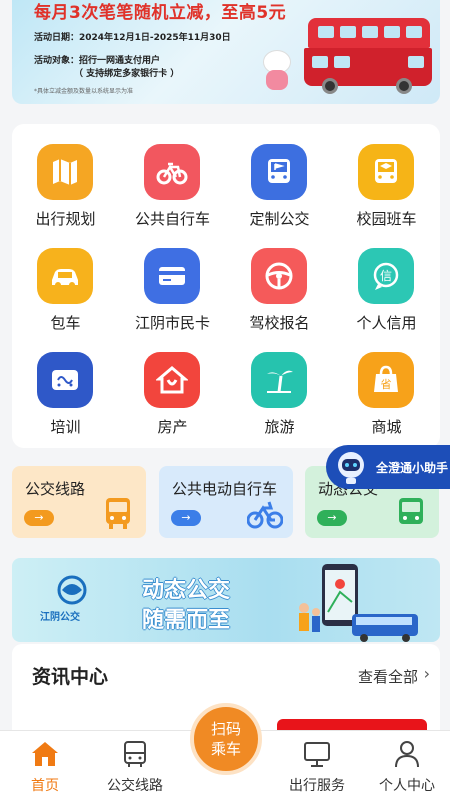 The width and height of the screenshot is (450, 800). What do you see at coordinates (386, 323) in the screenshot?
I see `service-label: 个人信用` at bounding box center [386, 323].